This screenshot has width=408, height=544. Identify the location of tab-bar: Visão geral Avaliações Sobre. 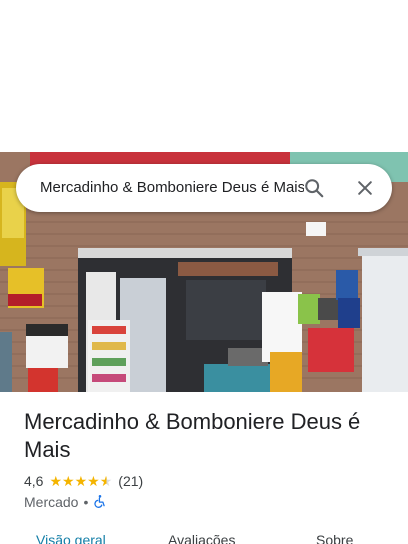
(204, 536).